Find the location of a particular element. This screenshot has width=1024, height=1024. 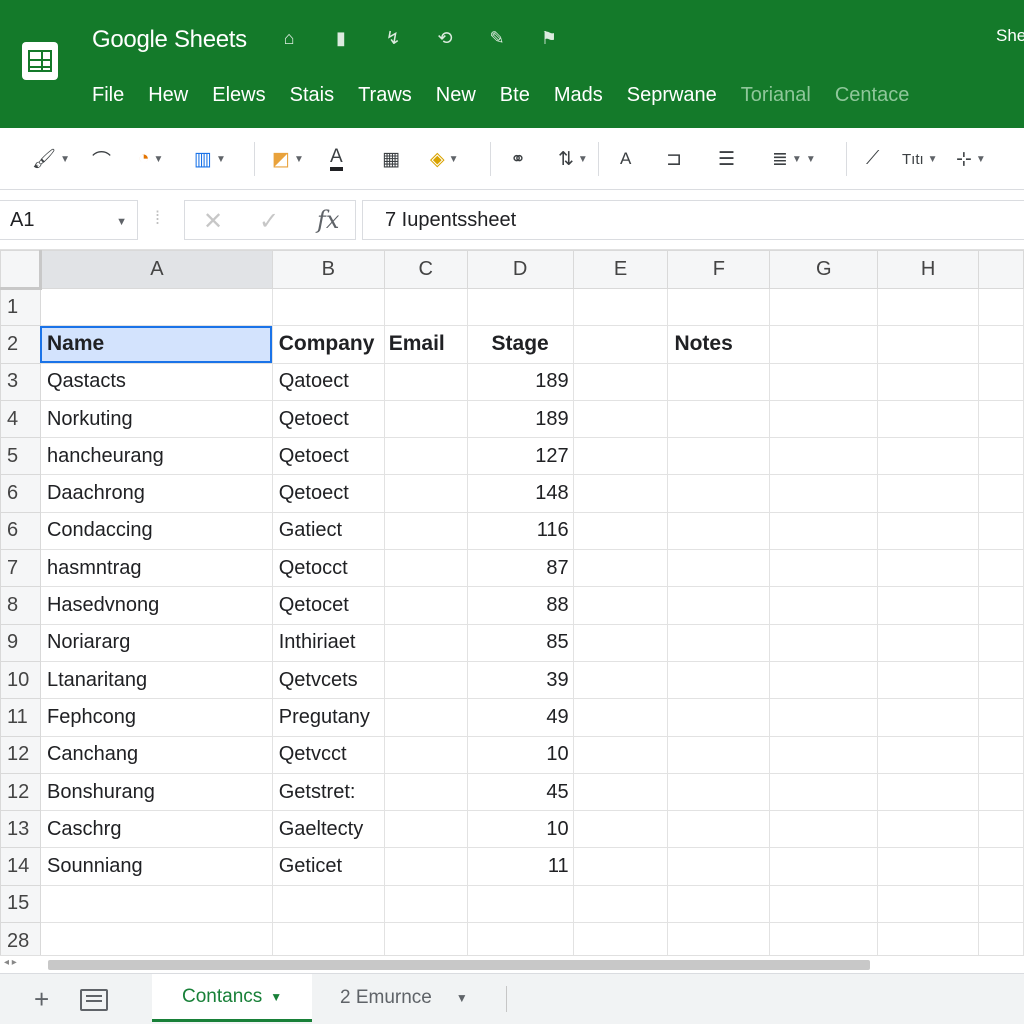

cell-name: Fephcong is located at coordinates (156, 717).